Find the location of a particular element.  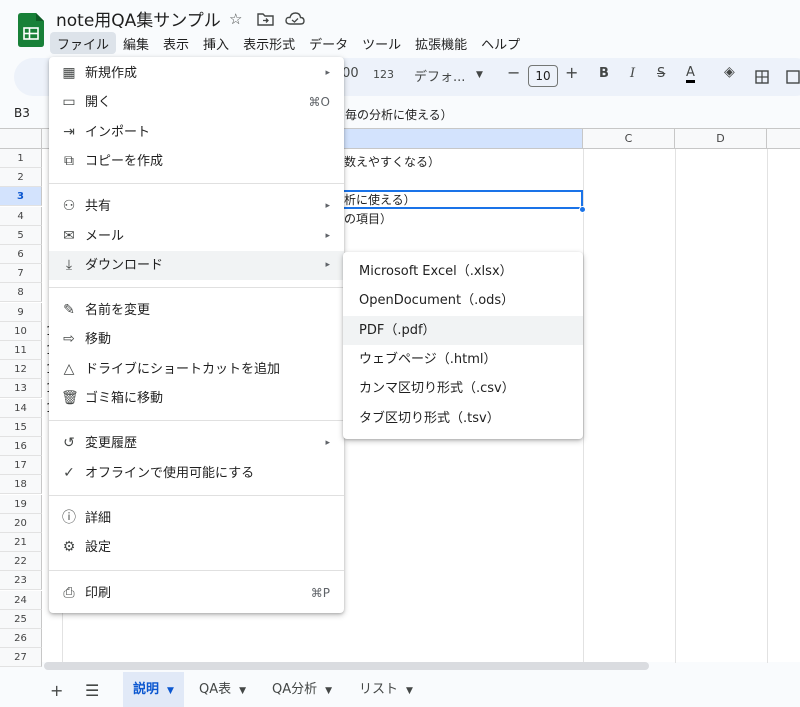

row-header: 17 is located at coordinates (21, 466).